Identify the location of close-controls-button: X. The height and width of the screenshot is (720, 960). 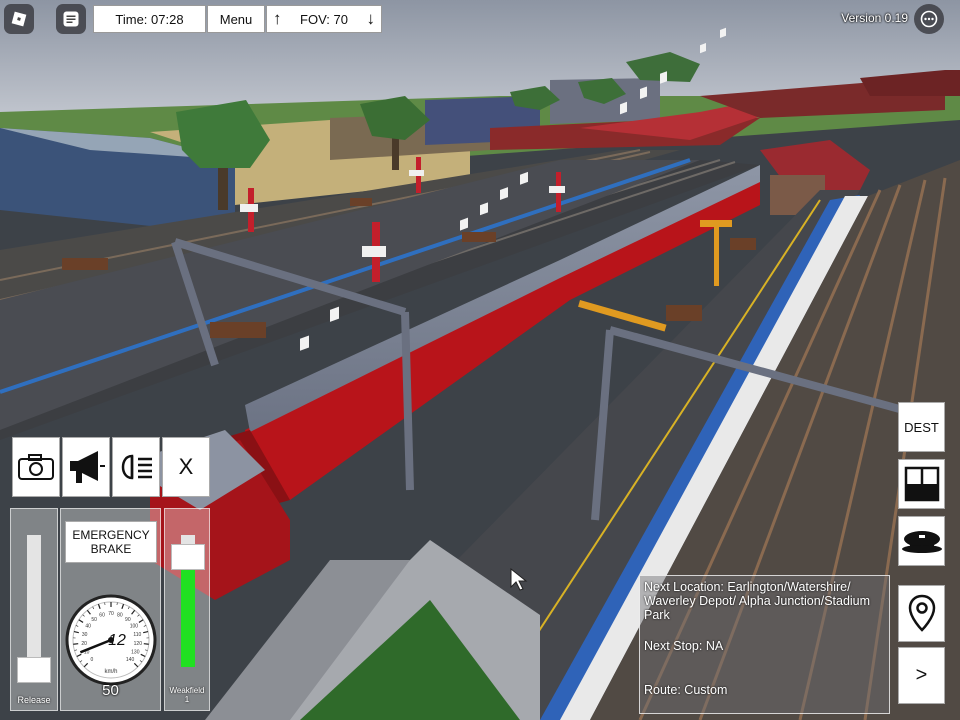
(186, 467).